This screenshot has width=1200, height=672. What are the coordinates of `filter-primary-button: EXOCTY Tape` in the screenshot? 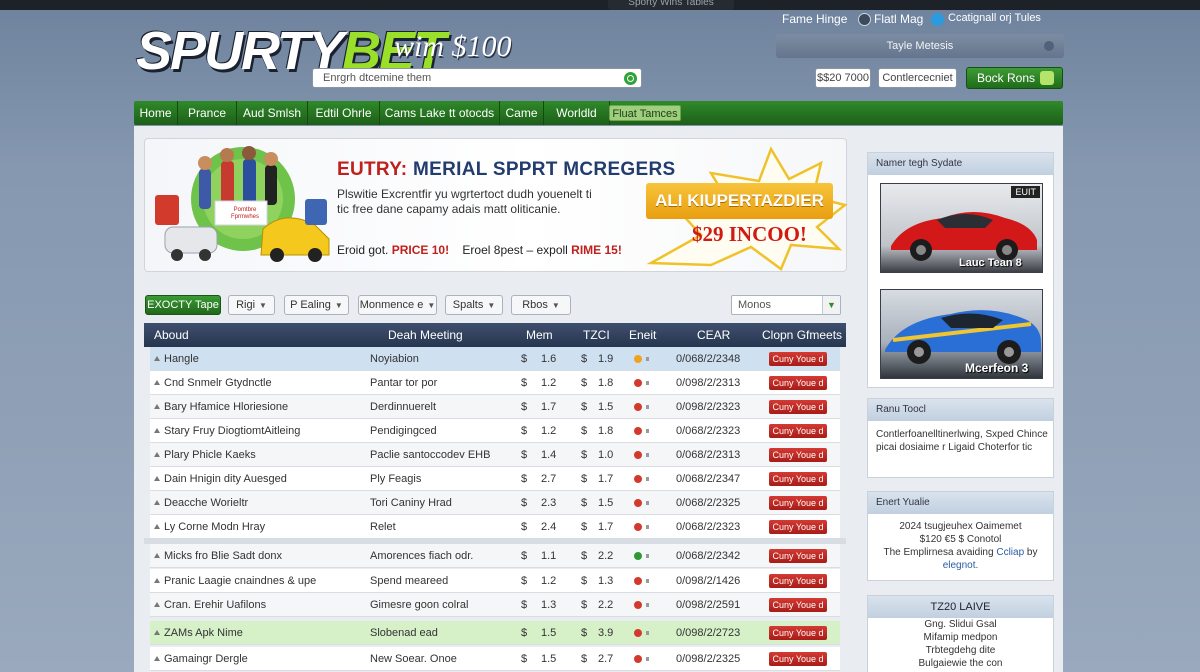 It's located at (183, 305).